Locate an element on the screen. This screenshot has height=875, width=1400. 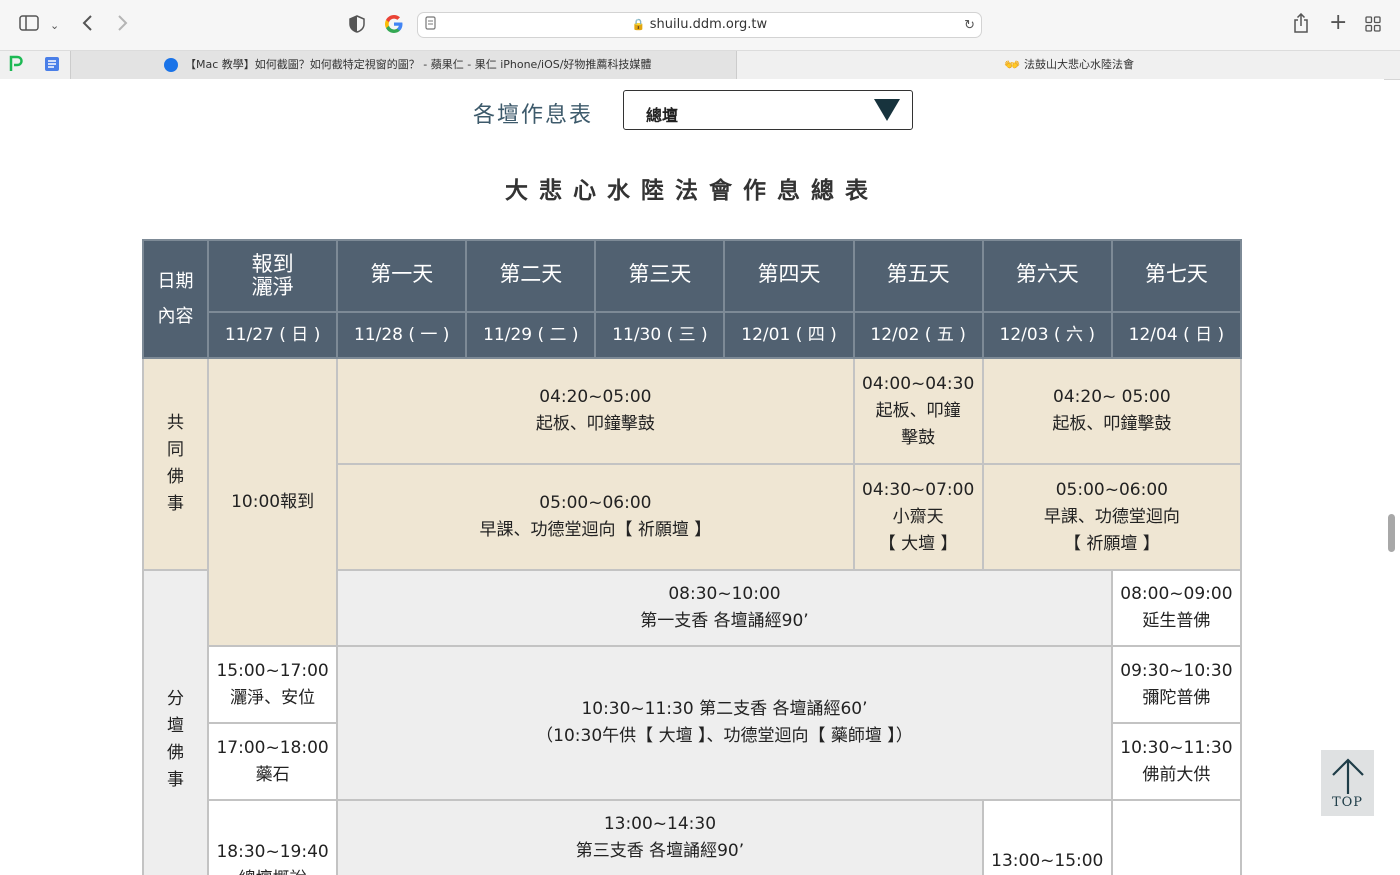
cell-text: 擊鼓 is located at coordinates (918, 437).